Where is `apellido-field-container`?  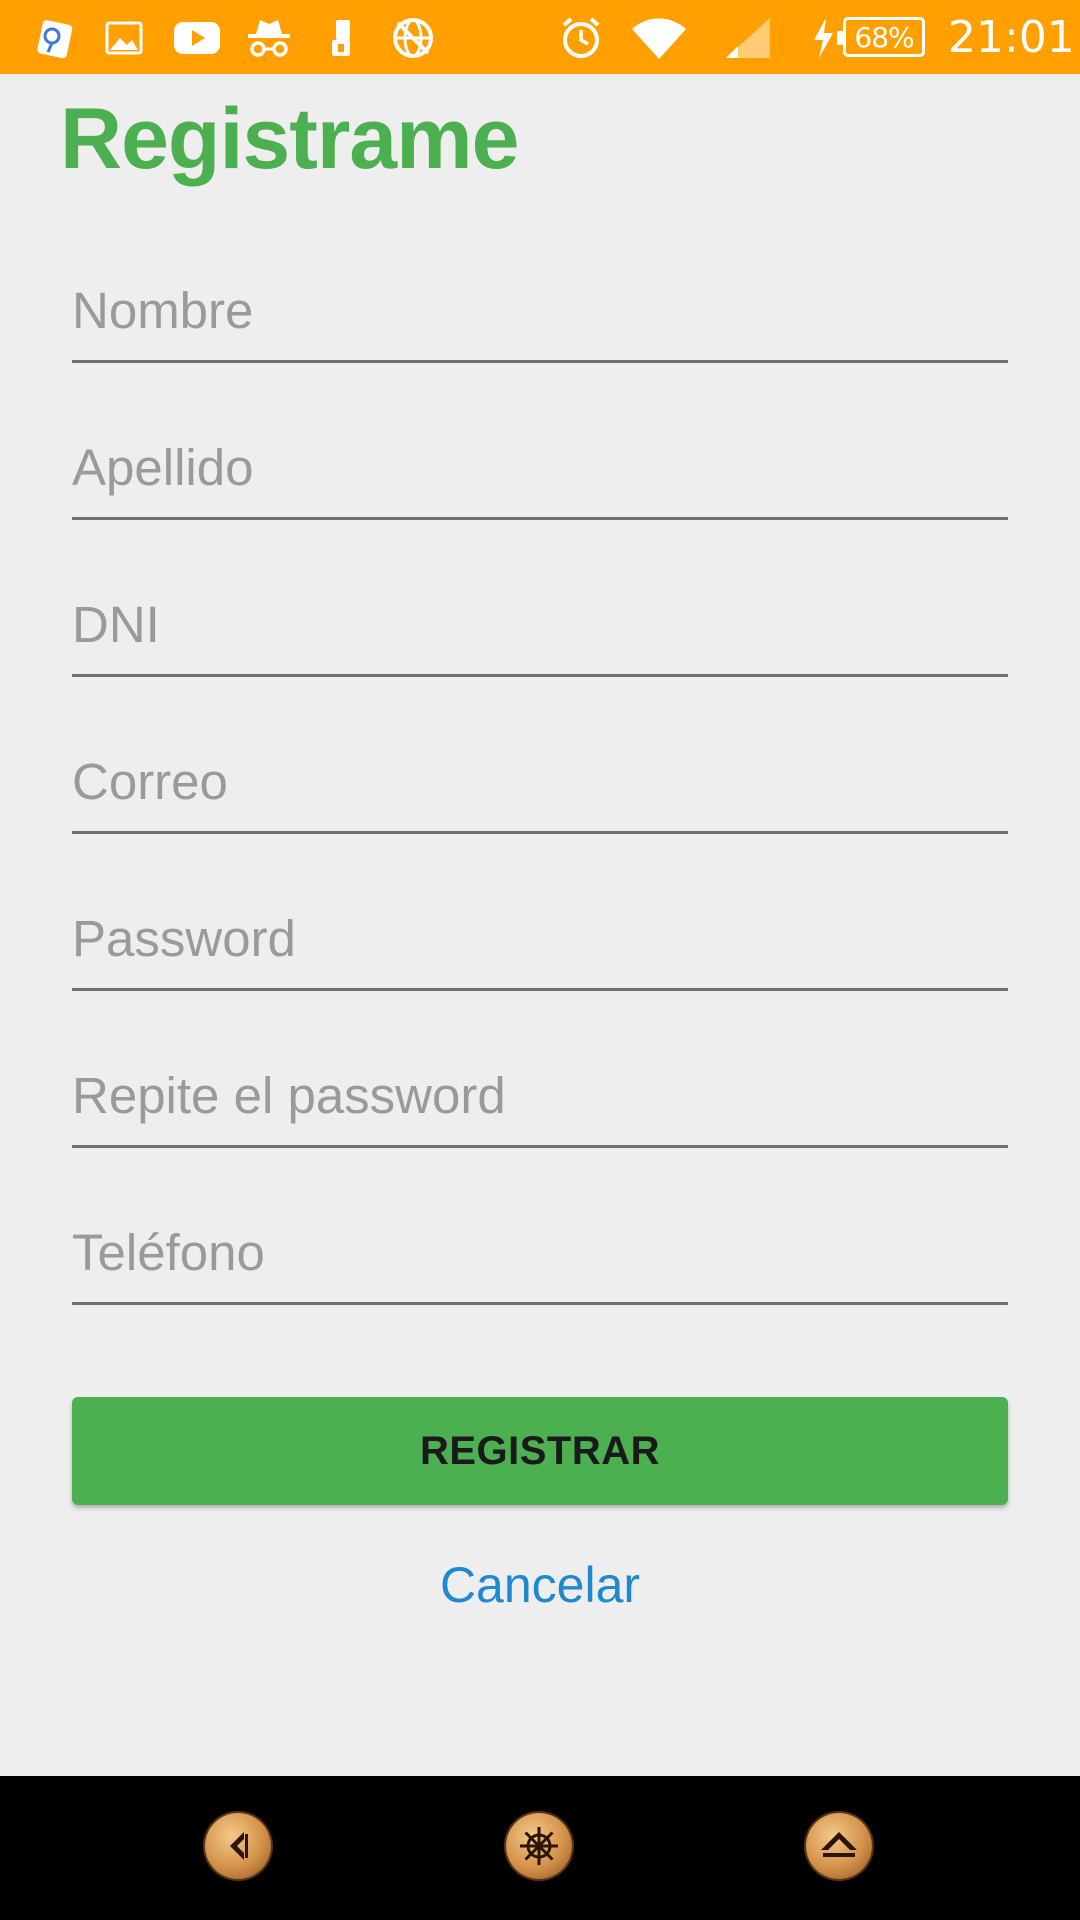 apellido-field-container is located at coordinates (540, 460).